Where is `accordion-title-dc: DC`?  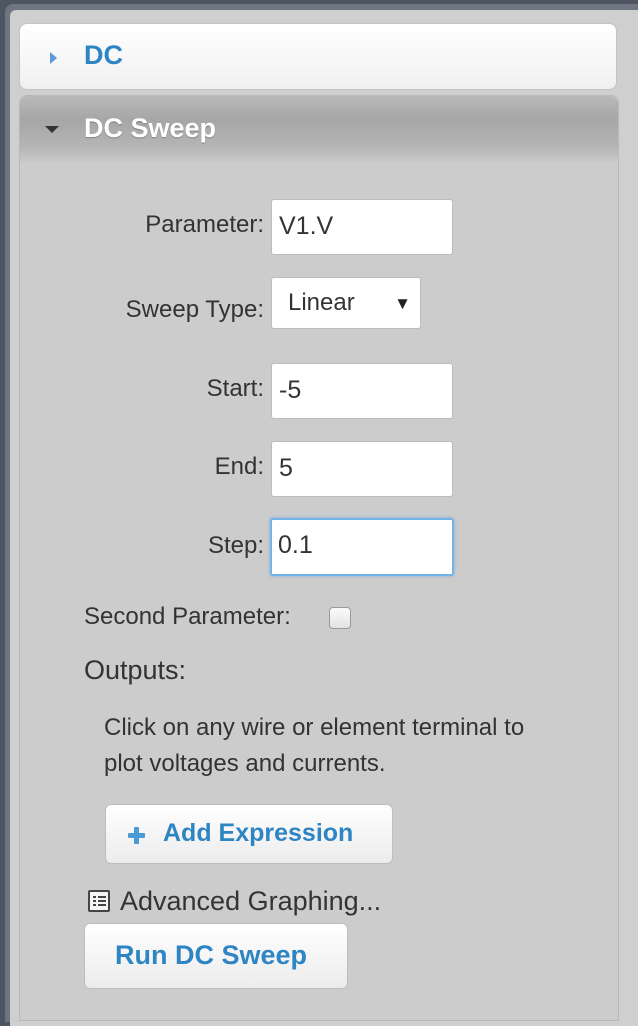
accordion-title-dc: DC is located at coordinates (103, 55).